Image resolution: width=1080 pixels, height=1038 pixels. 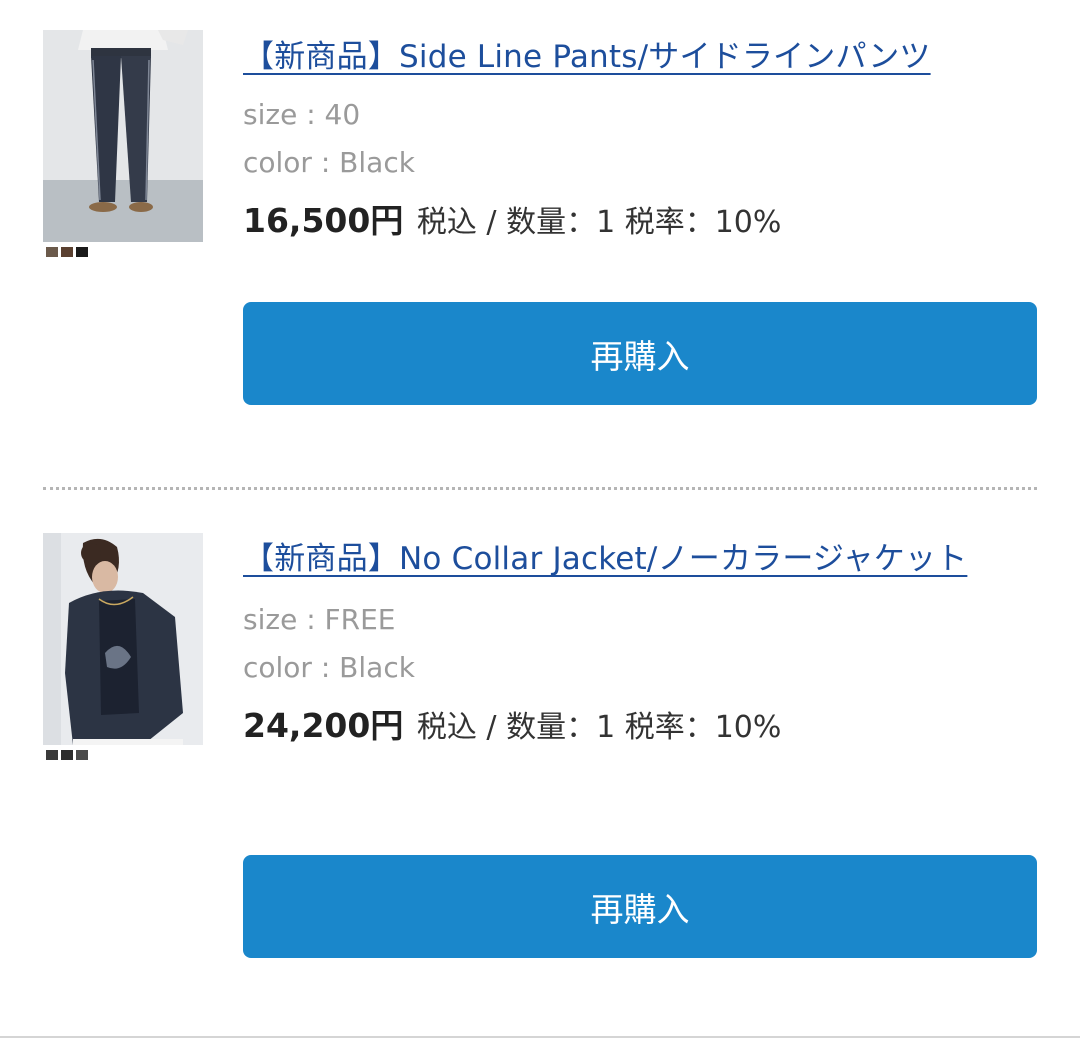 What do you see at coordinates (302, 114) in the screenshot?
I see `product-size: size : 40` at bounding box center [302, 114].